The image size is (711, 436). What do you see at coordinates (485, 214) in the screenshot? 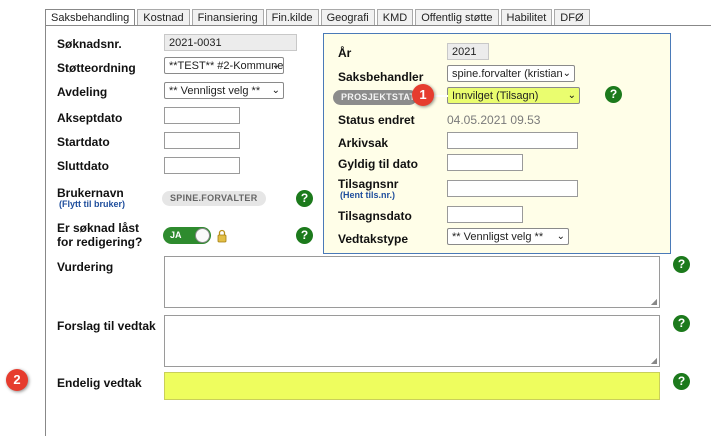
I see `tilsagnsdato-field` at bounding box center [485, 214].